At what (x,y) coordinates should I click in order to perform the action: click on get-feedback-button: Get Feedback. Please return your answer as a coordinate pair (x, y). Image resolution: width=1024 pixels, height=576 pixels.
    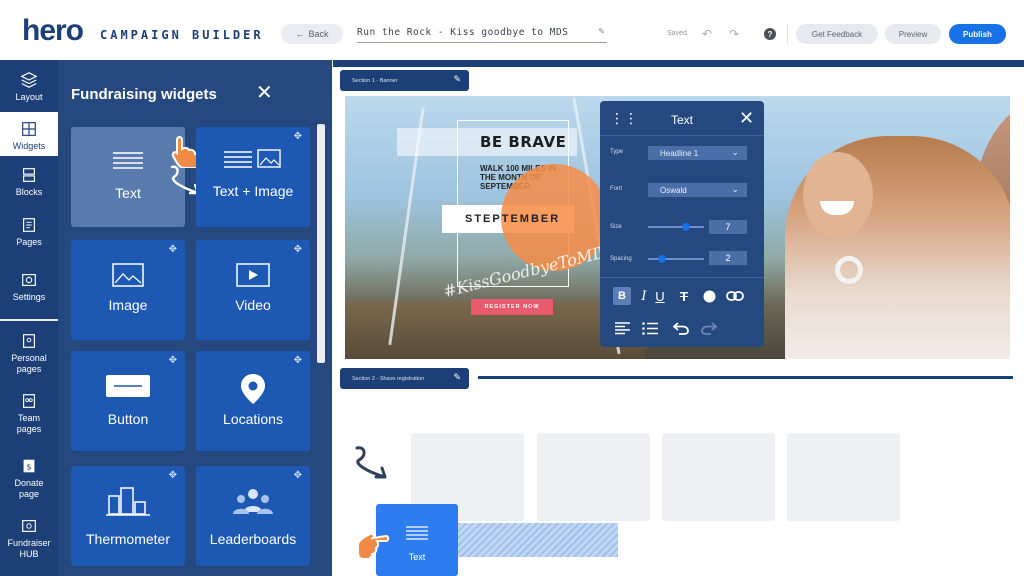
    Looking at the image, I should click on (837, 34).